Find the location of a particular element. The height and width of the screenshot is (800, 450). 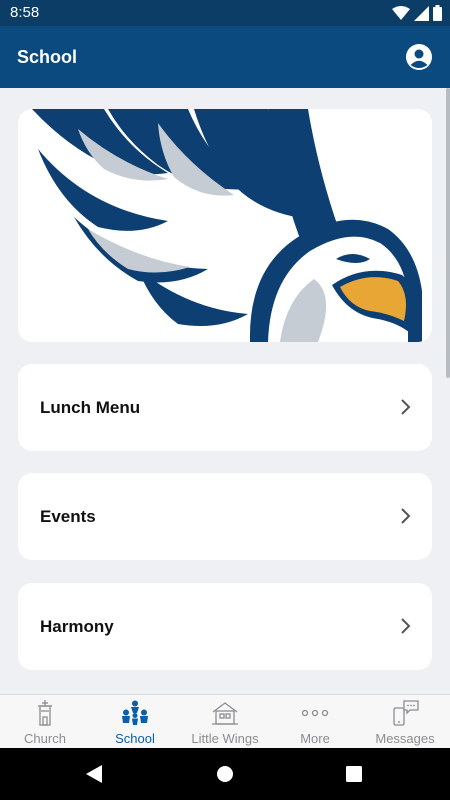

tab-label: Church is located at coordinates (45, 738).